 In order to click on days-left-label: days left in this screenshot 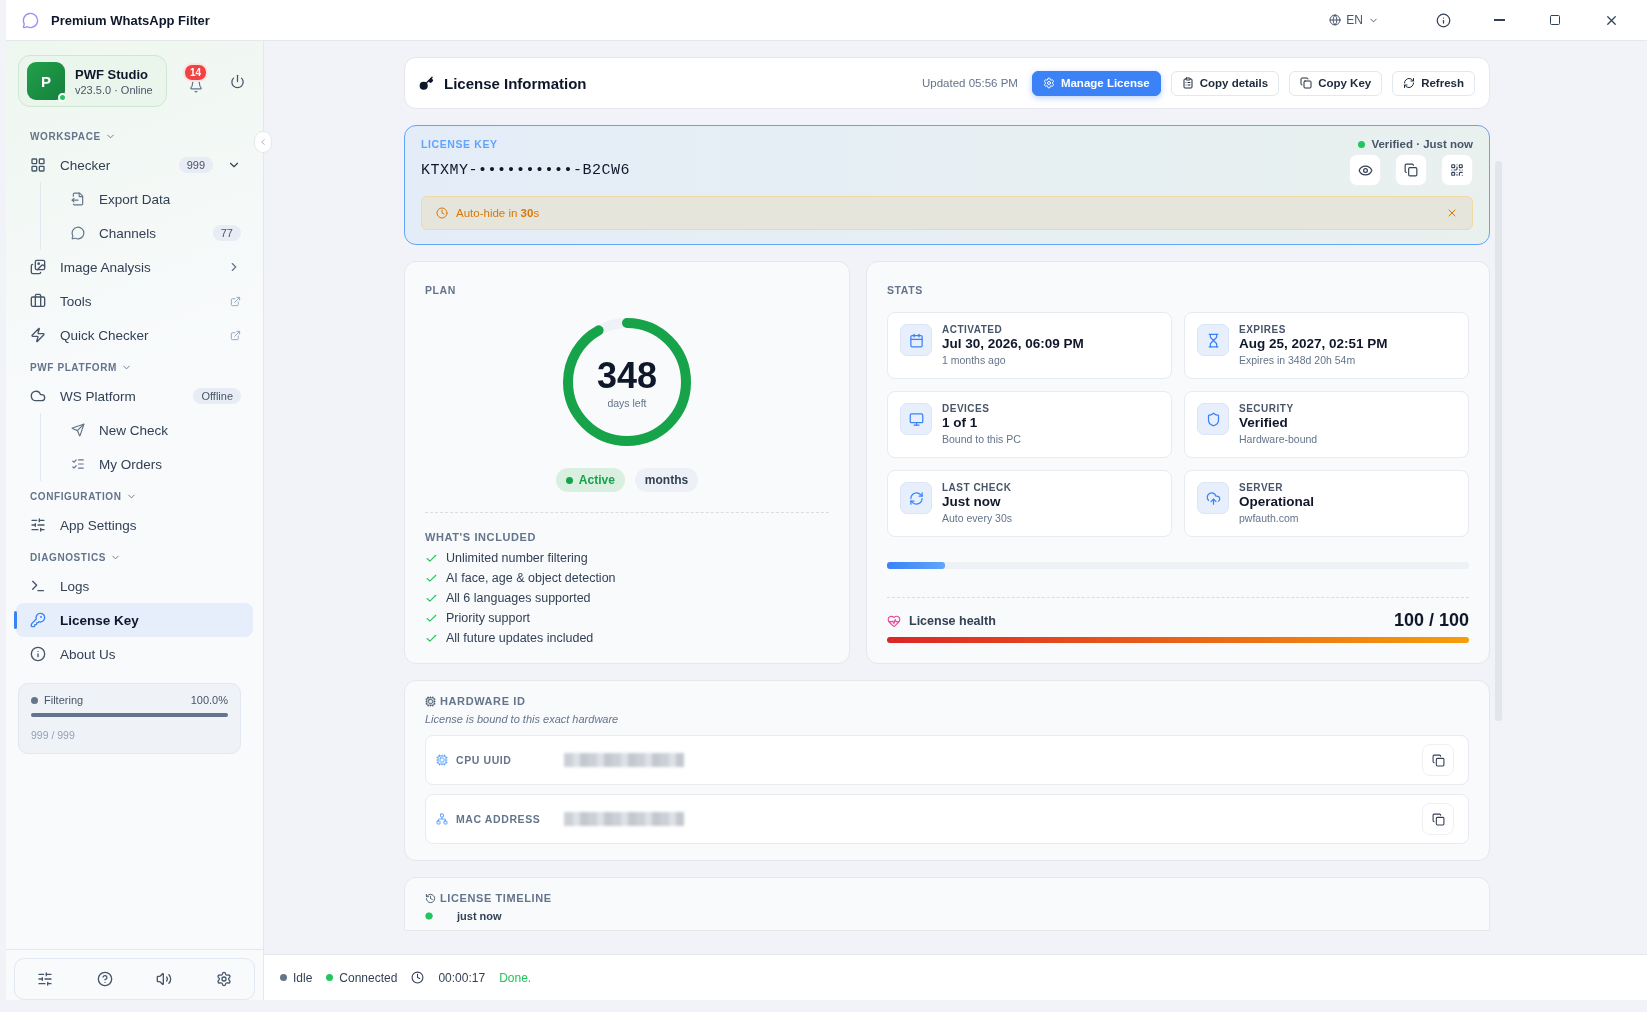, I will do `click(627, 403)`.